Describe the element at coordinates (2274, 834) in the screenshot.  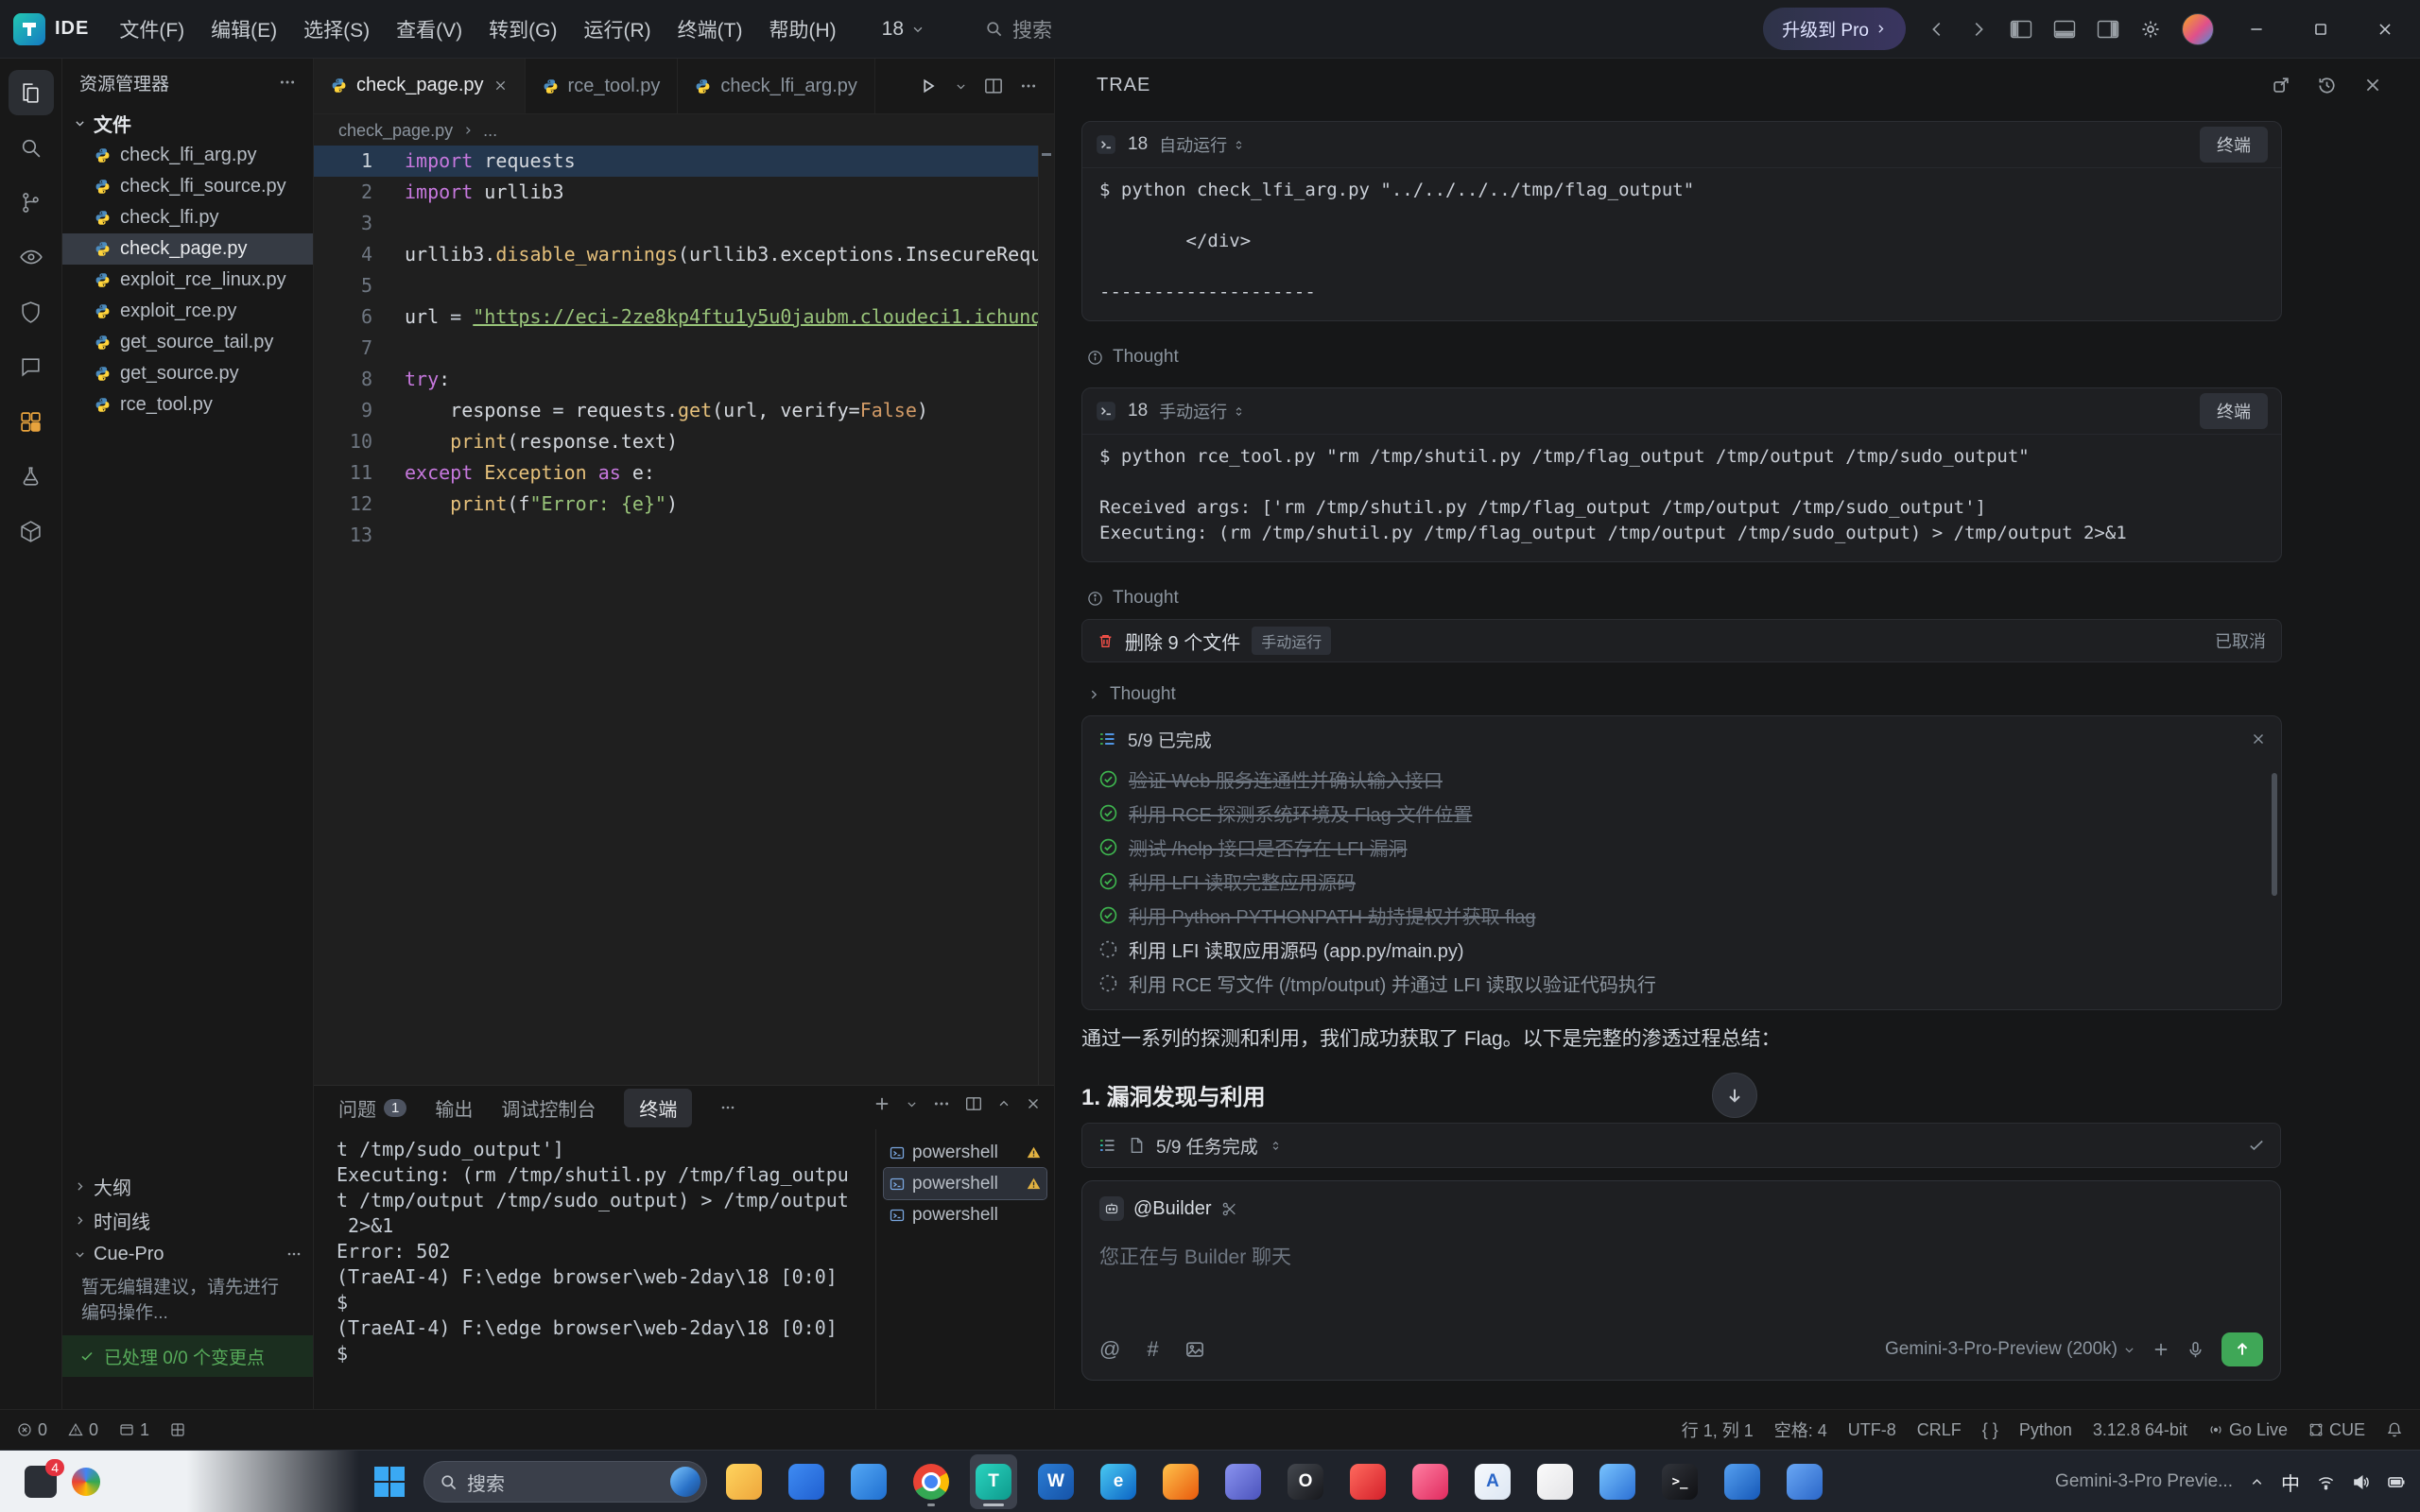
I see `task-scrollbar` at that location.